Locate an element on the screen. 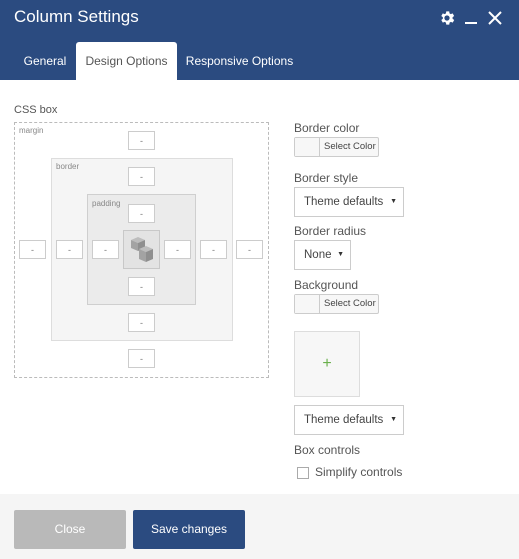 The image size is (519, 559). content-placeholder-icon is located at coordinates (141, 249).